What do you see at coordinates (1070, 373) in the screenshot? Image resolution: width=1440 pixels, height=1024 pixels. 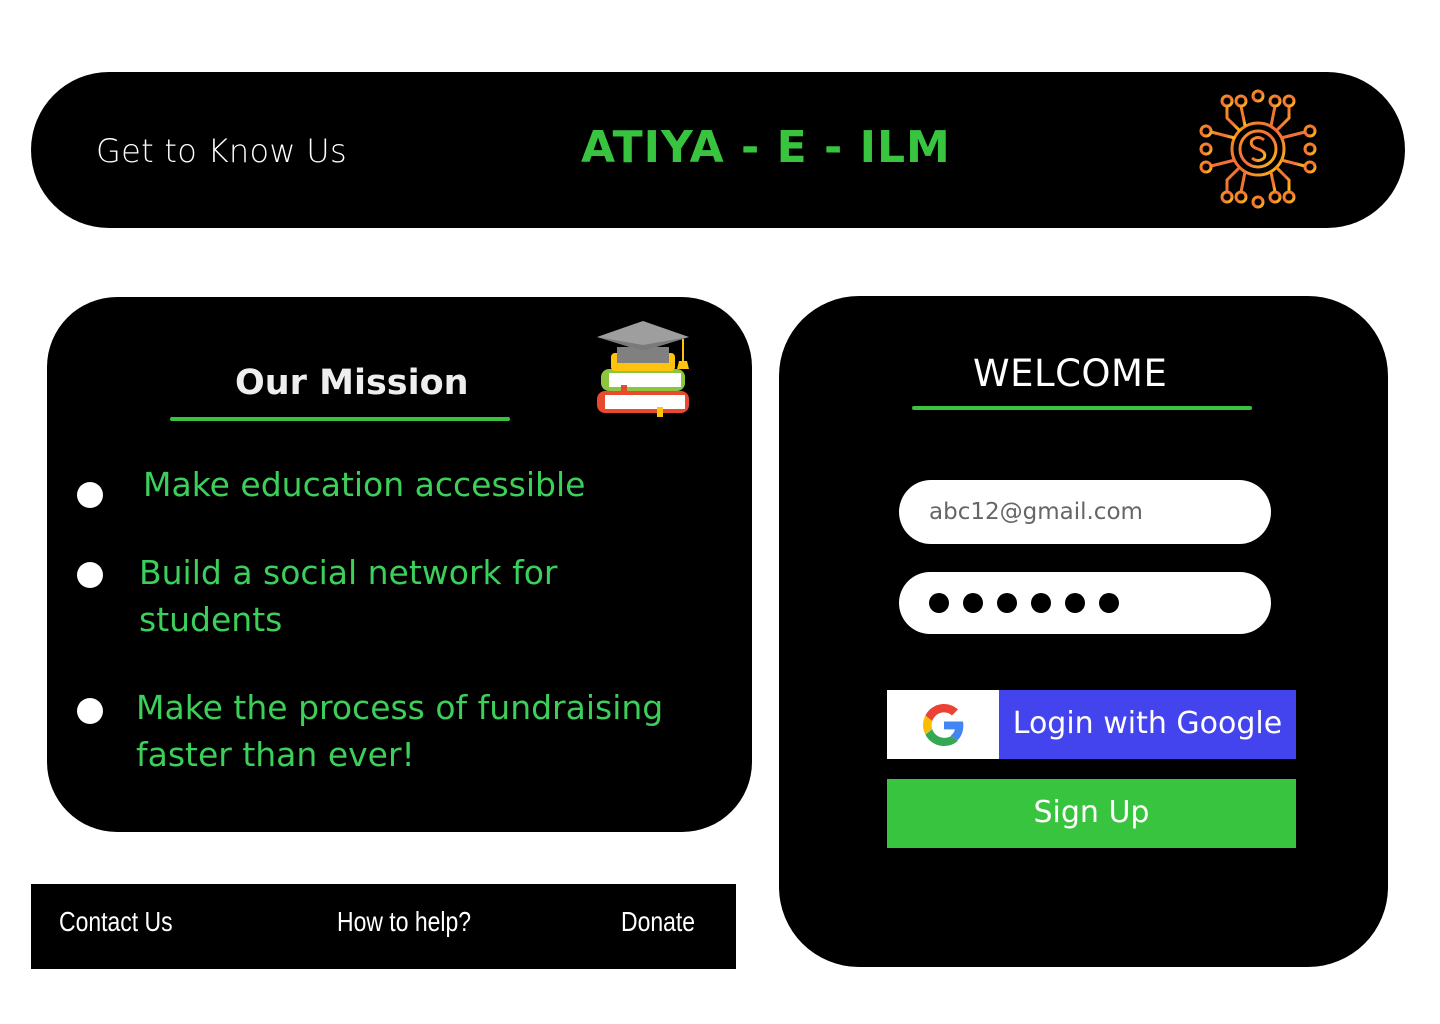 I see `welcome-title: WELCOME` at bounding box center [1070, 373].